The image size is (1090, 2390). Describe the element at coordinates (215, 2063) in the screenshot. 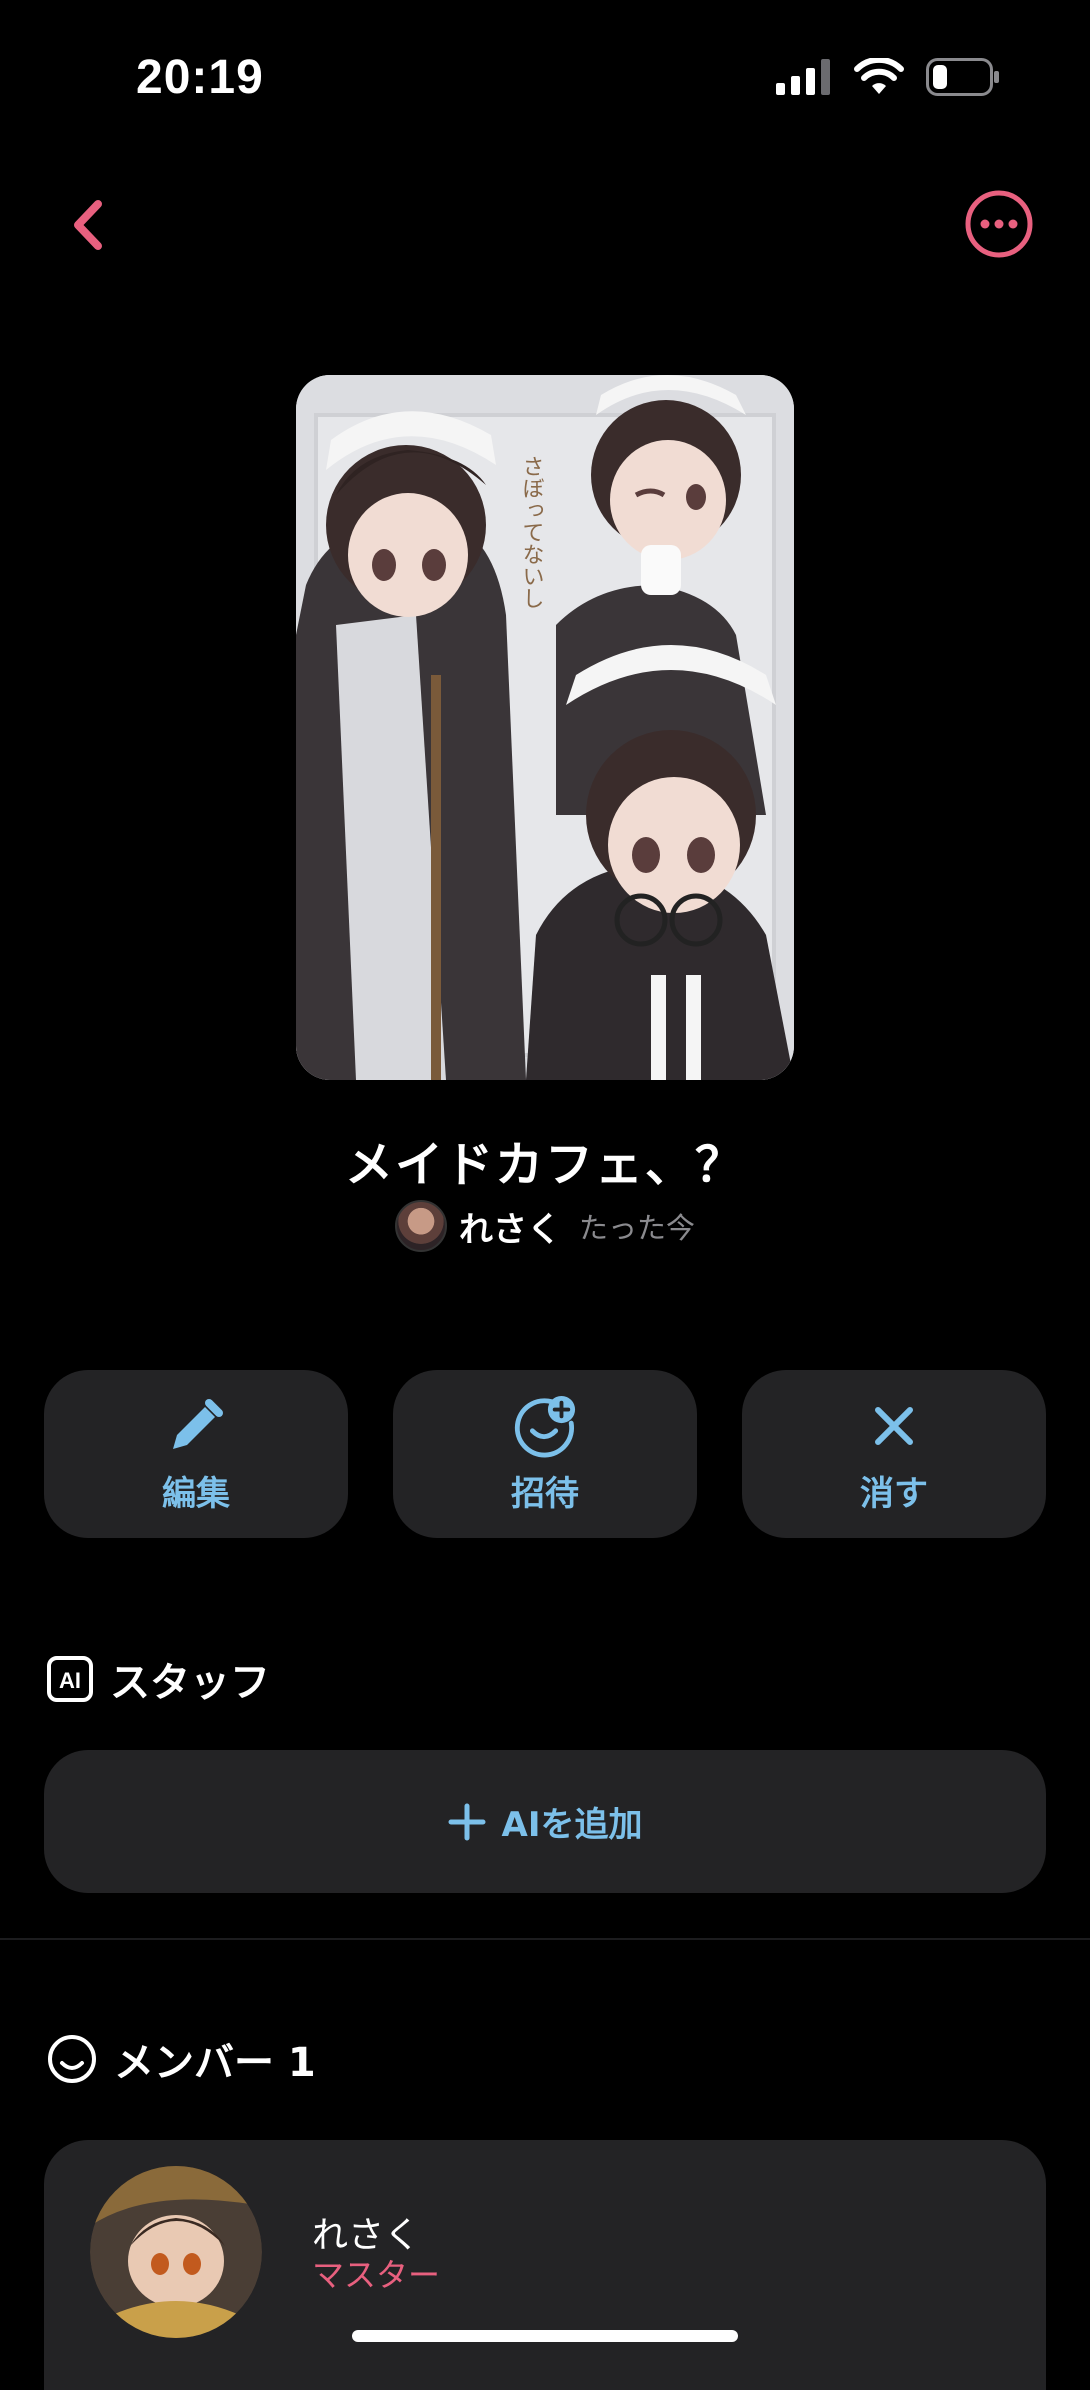

I see `members-section-title: メンバー 1` at that location.